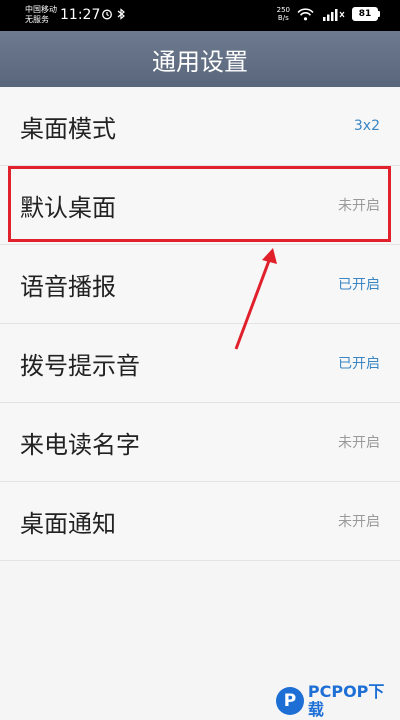  What do you see at coordinates (366, 126) in the screenshot?
I see `settings-item-value: 3x2` at bounding box center [366, 126].